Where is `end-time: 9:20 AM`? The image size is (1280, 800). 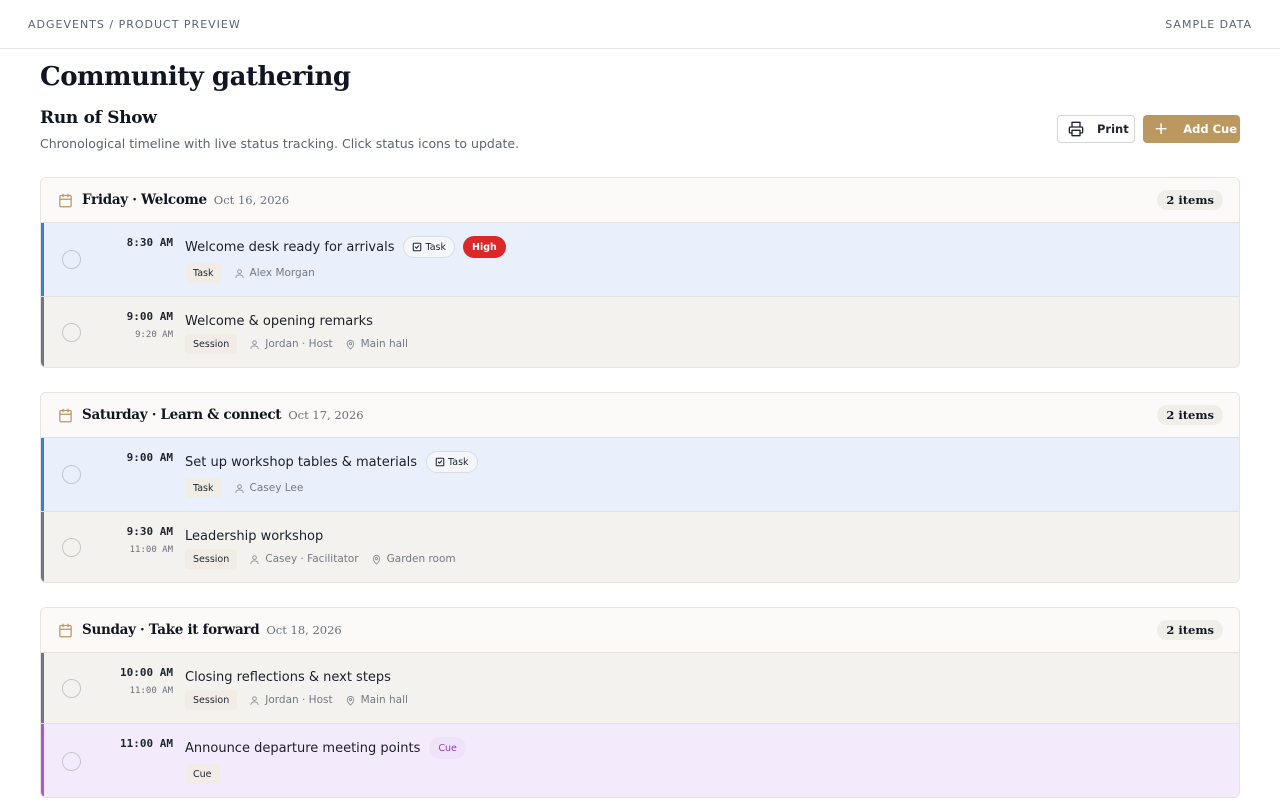 end-time: 9:20 AM is located at coordinates (154, 335).